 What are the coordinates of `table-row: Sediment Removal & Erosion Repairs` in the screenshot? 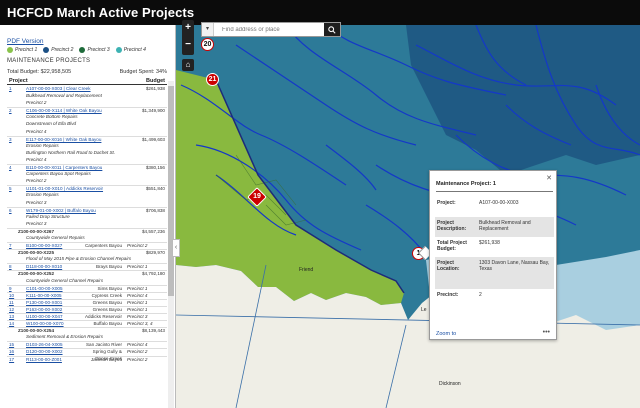 It's located at (87, 337).